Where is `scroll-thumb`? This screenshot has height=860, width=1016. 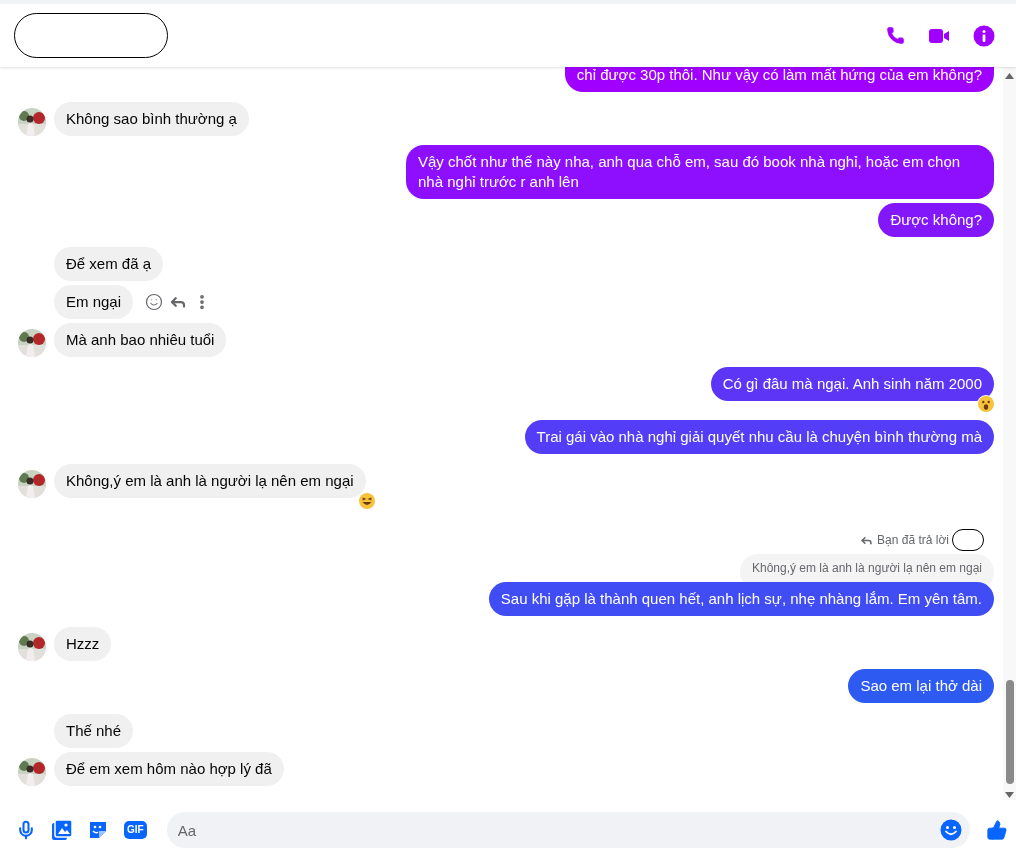
scroll-thumb is located at coordinates (1009, 732).